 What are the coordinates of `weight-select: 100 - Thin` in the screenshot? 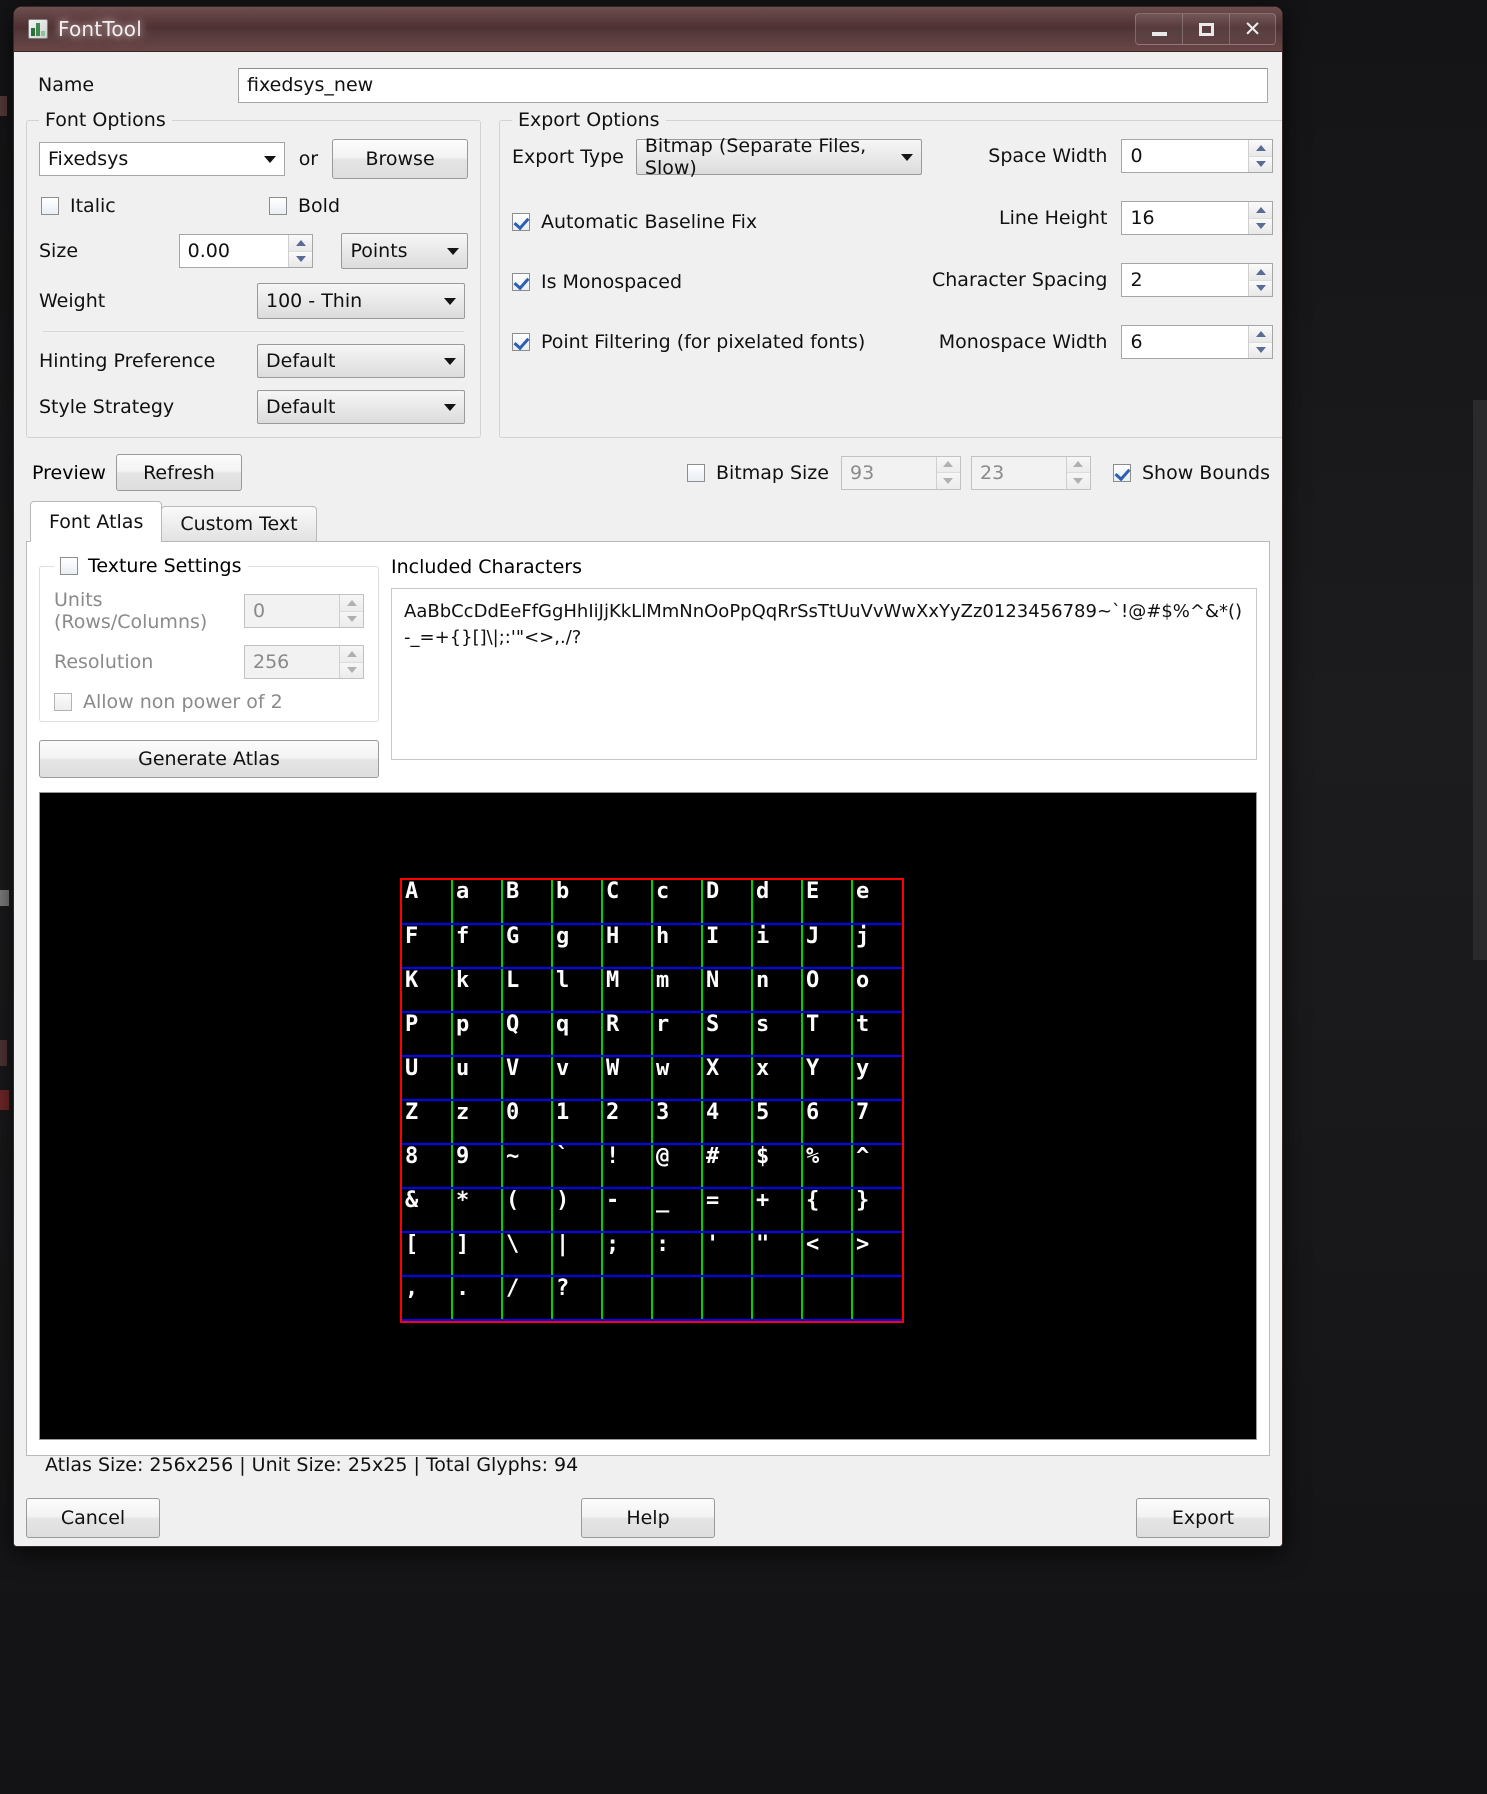 It's located at (361, 301).